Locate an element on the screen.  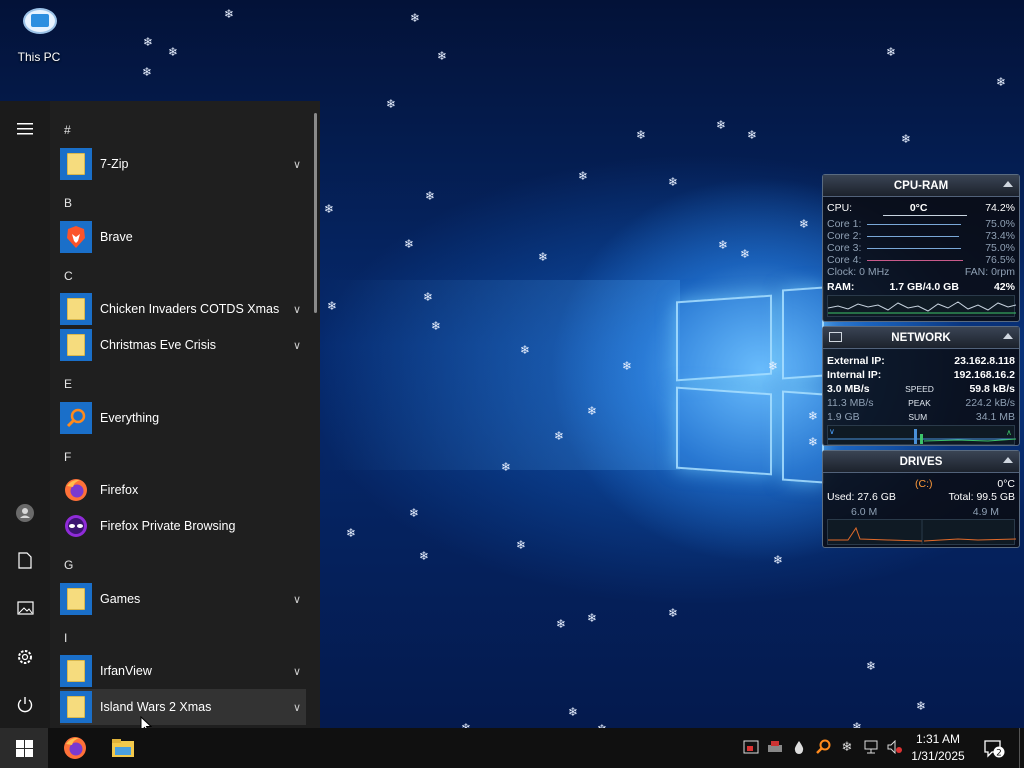
external-ip-label: External IP: is located at coordinates (856, 361).